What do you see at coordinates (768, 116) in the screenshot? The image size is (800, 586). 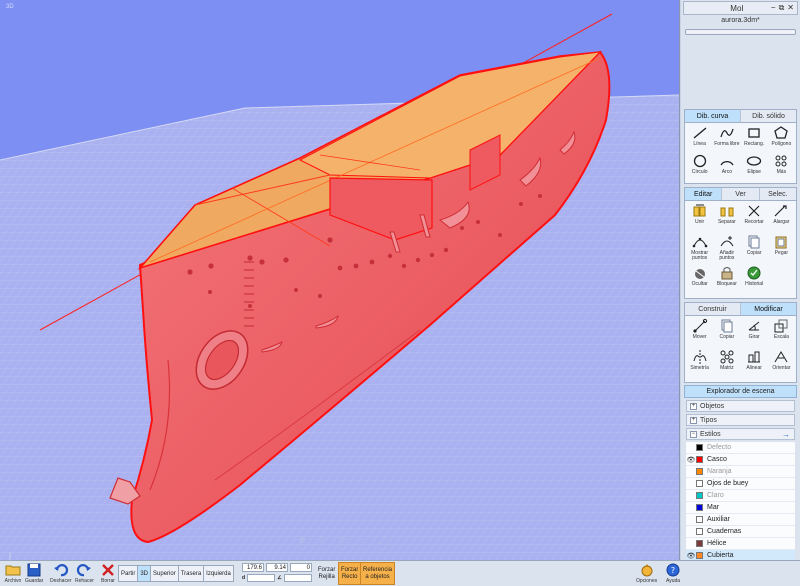 I see `tab-dib-solido: Dib. sólido` at bounding box center [768, 116].